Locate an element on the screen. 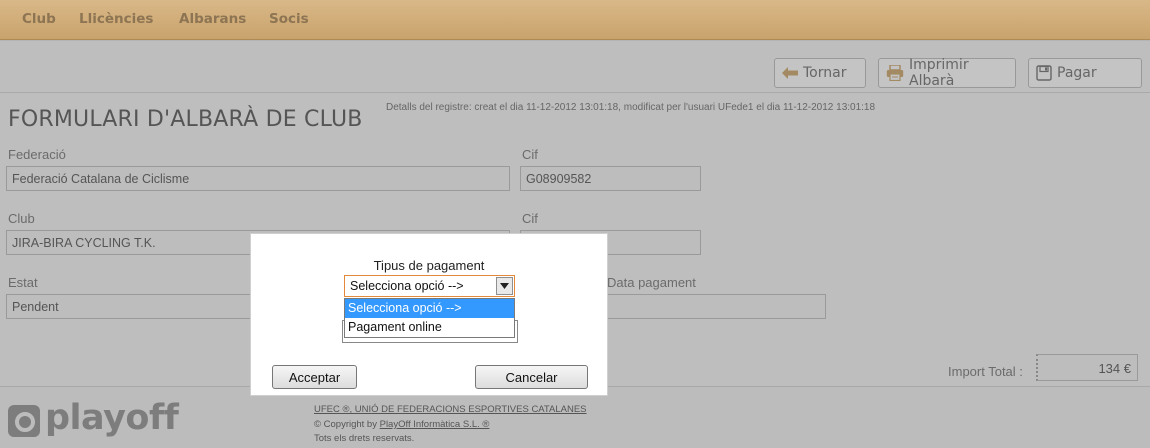 The image size is (1150, 448). cif-label: Cif is located at coordinates (530, 154).